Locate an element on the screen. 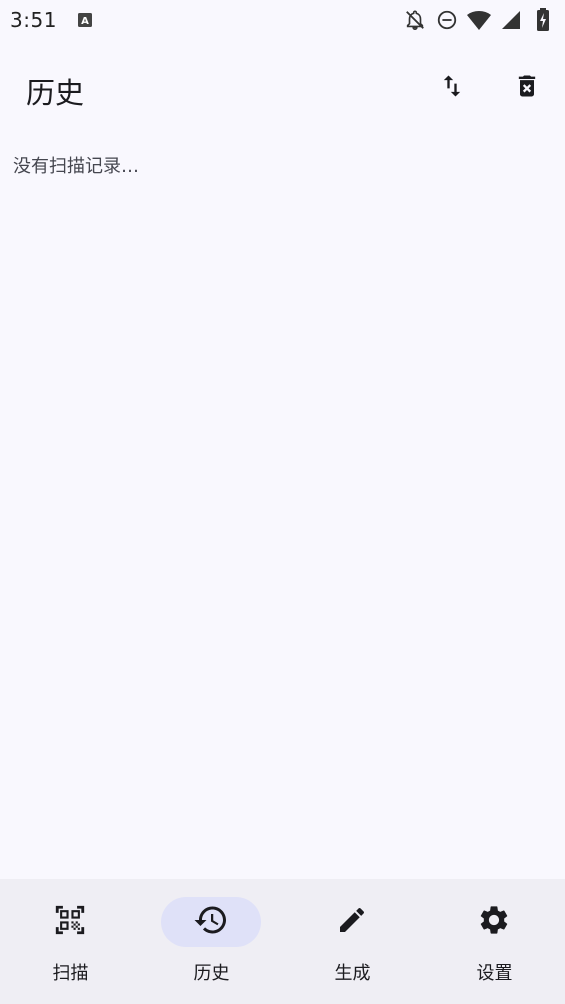 Image resolution: width=565 pixels, height=1004 pixels. nav-item-label: 生成 is located at coordinates (352, 973).